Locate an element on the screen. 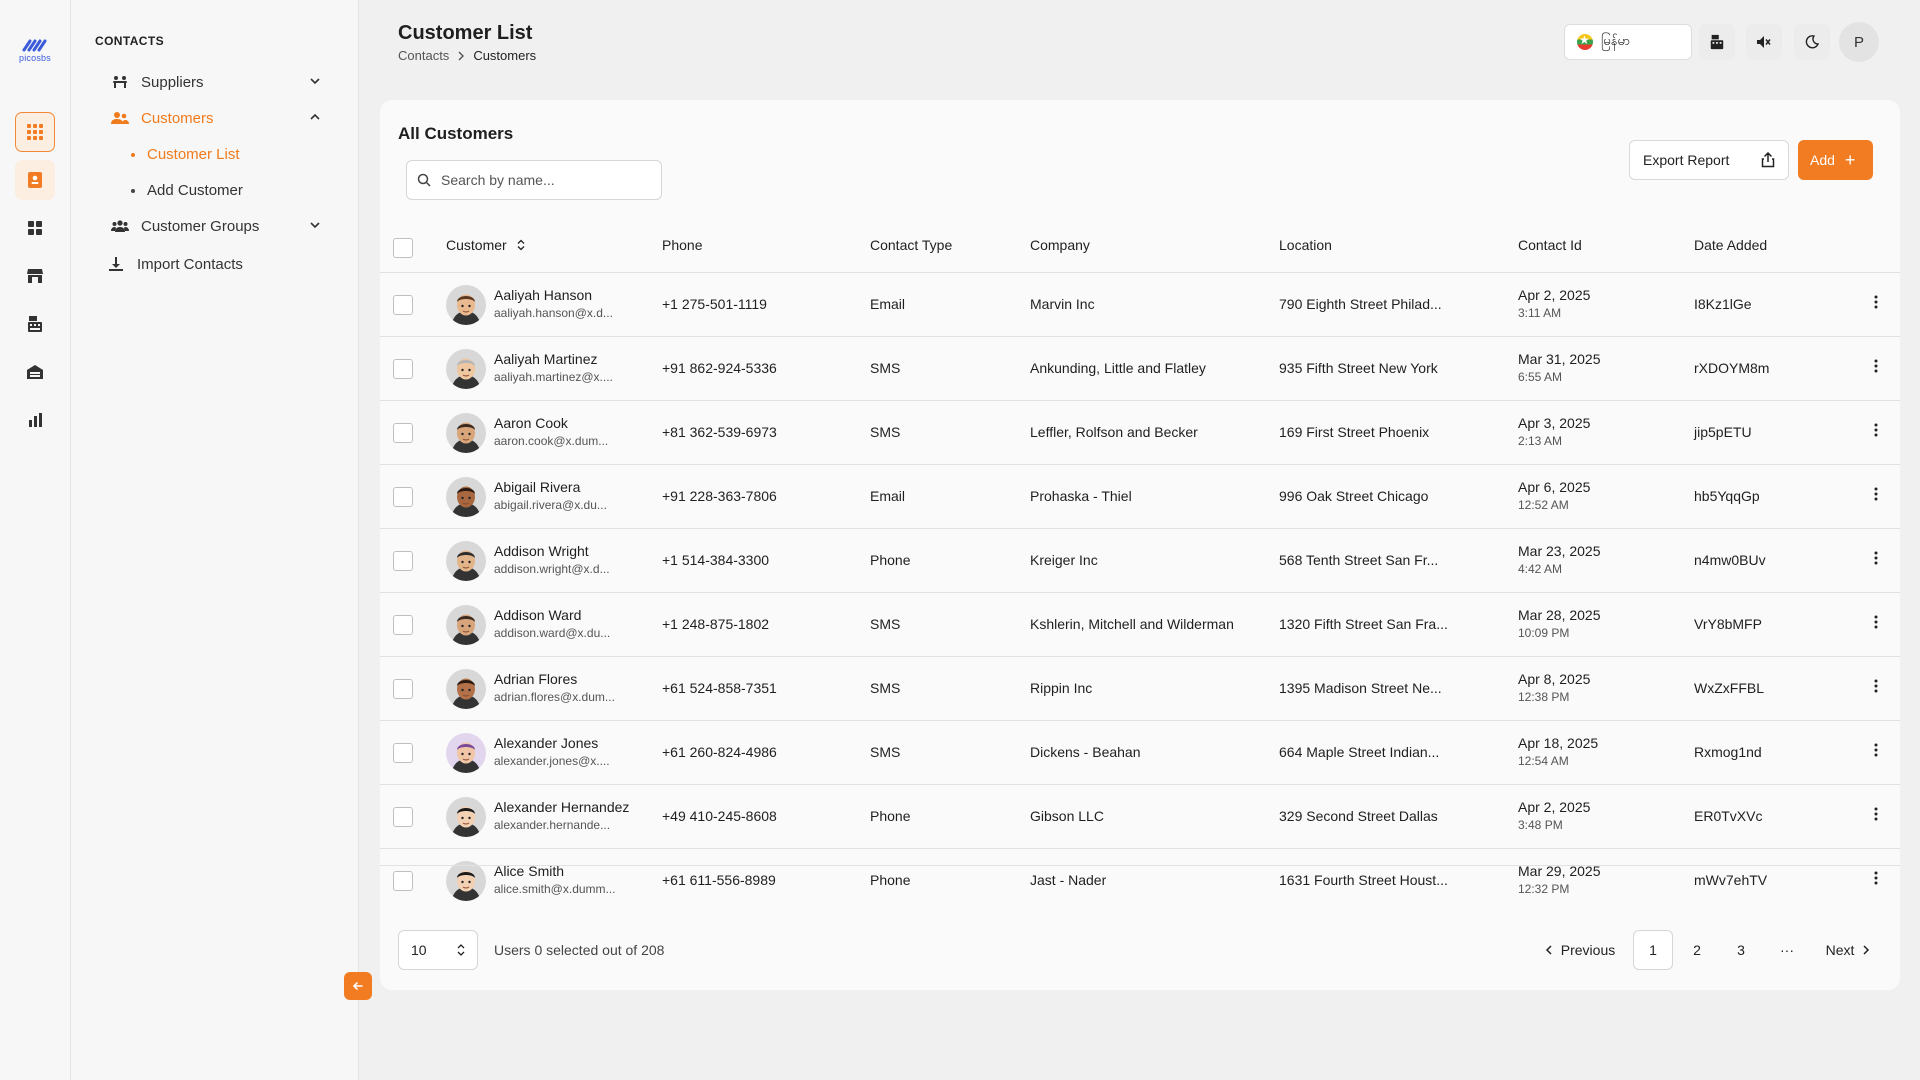  breadcrumb-contacts: Contacts is located at coordinates (423, 55).